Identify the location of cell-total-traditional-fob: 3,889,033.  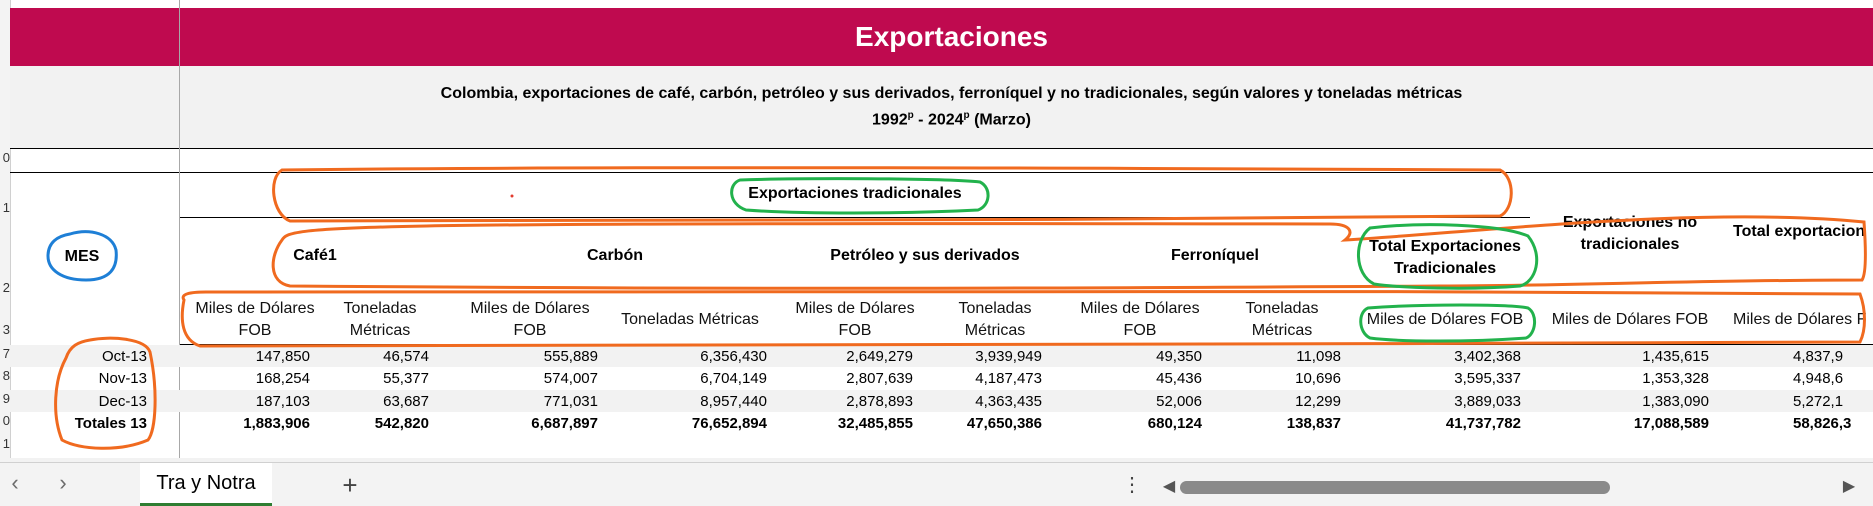
(1446, 402).